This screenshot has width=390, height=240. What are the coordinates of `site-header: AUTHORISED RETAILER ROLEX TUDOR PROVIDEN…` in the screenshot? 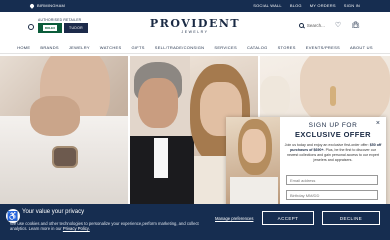 It's located at (195, 27).